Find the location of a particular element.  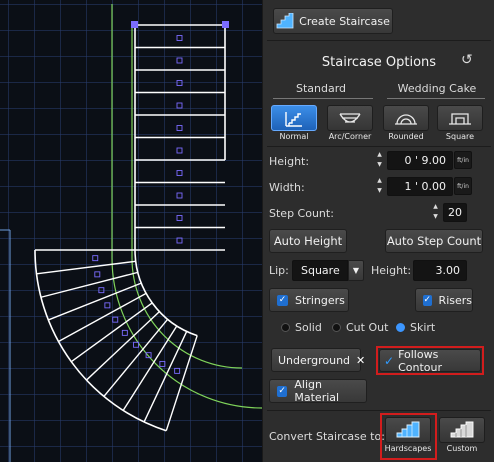

lip-height-field: 3.00 is located at coordinates (440, 270).